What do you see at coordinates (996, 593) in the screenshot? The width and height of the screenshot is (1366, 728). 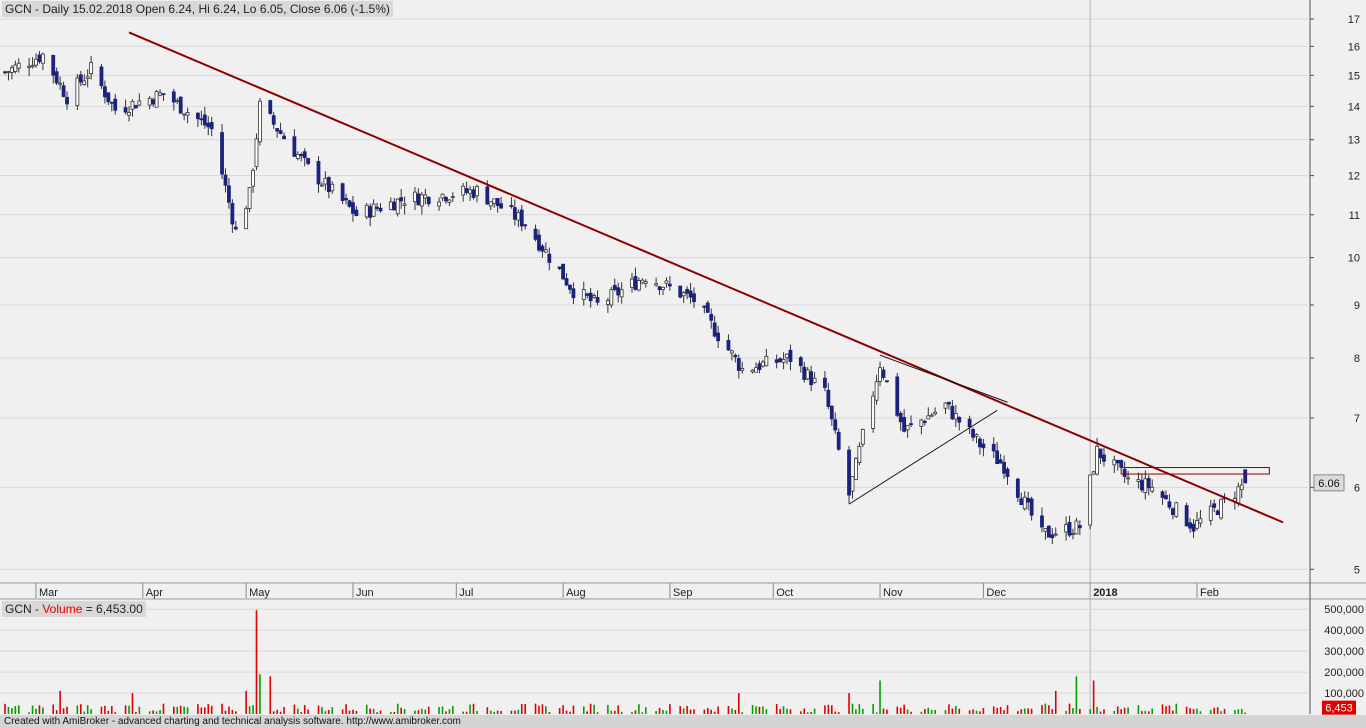 I see `month-label: Dec` at bounding box center [996, 593].